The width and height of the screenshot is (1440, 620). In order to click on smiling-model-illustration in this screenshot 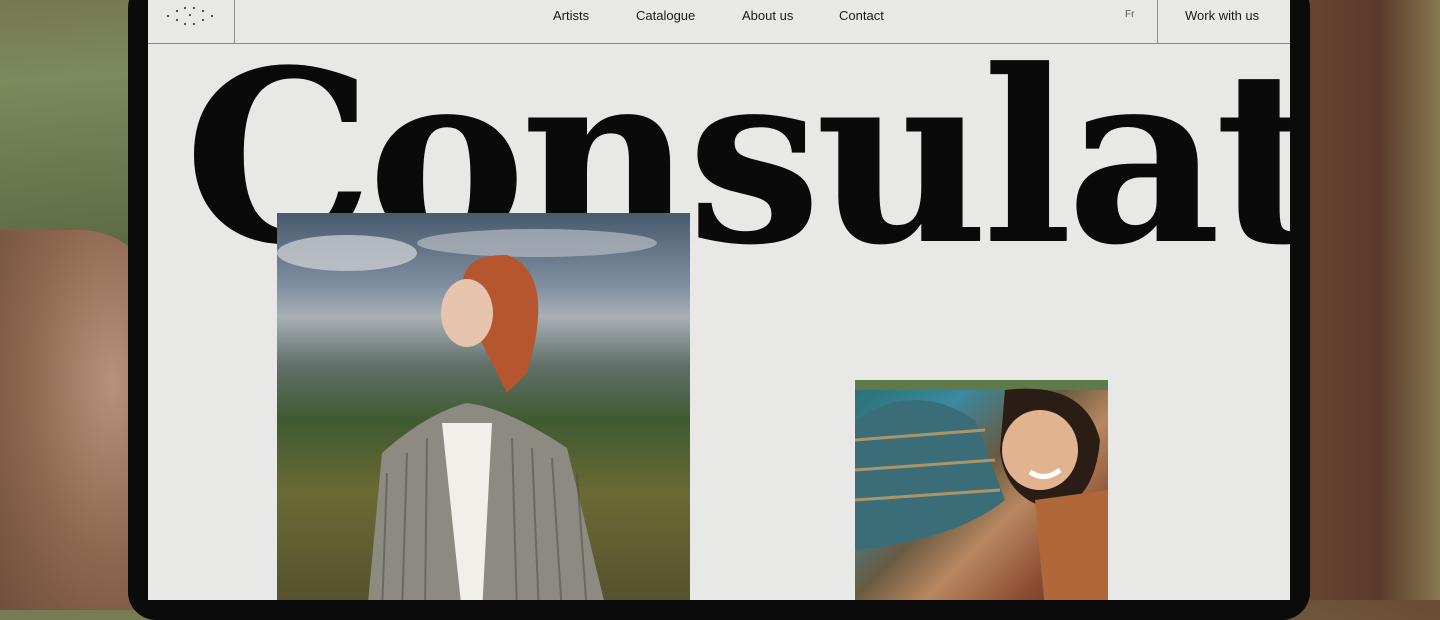, I will do `click(981, 490)`.